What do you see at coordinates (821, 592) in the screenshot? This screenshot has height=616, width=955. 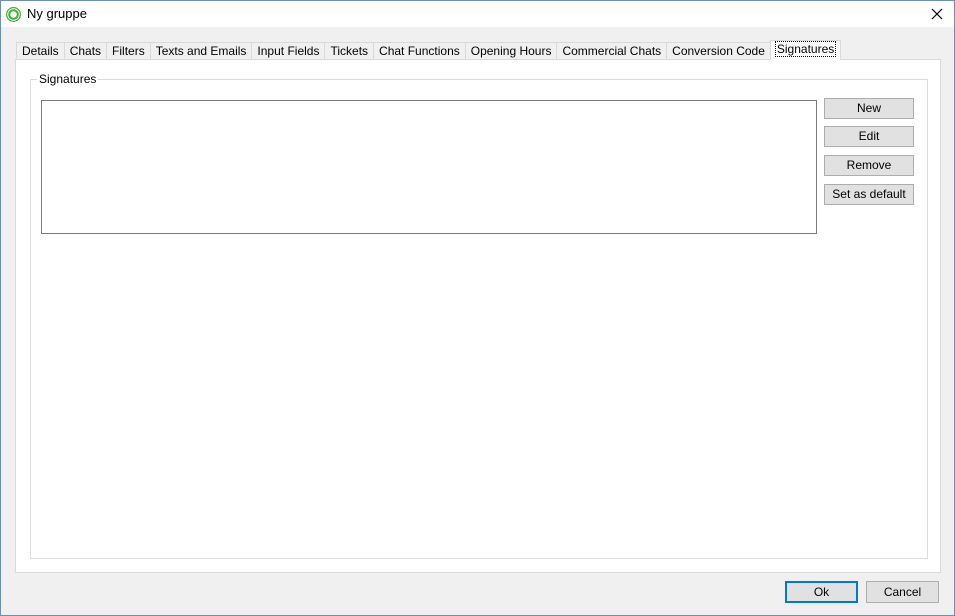 I see `ok-button: Ok` at bounding box center [821, 592].